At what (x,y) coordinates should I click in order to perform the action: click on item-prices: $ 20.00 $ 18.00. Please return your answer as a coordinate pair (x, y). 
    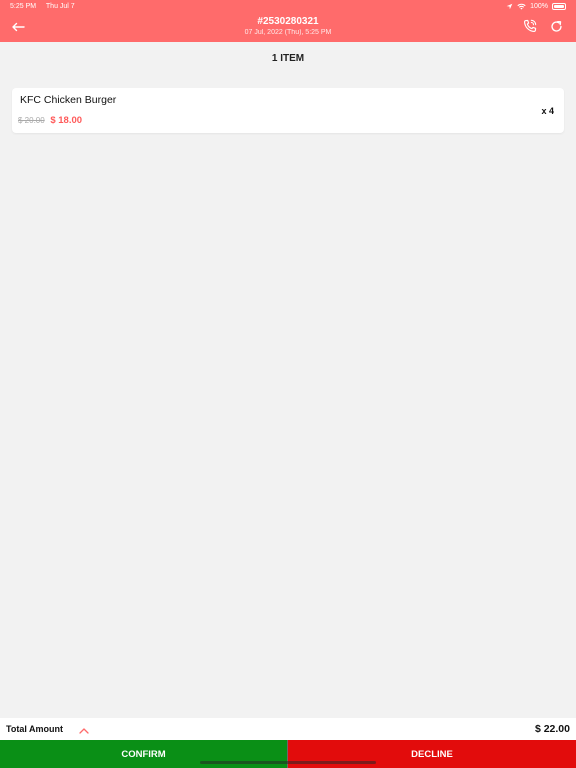
    Looking at the image, I should click on (50, 120).